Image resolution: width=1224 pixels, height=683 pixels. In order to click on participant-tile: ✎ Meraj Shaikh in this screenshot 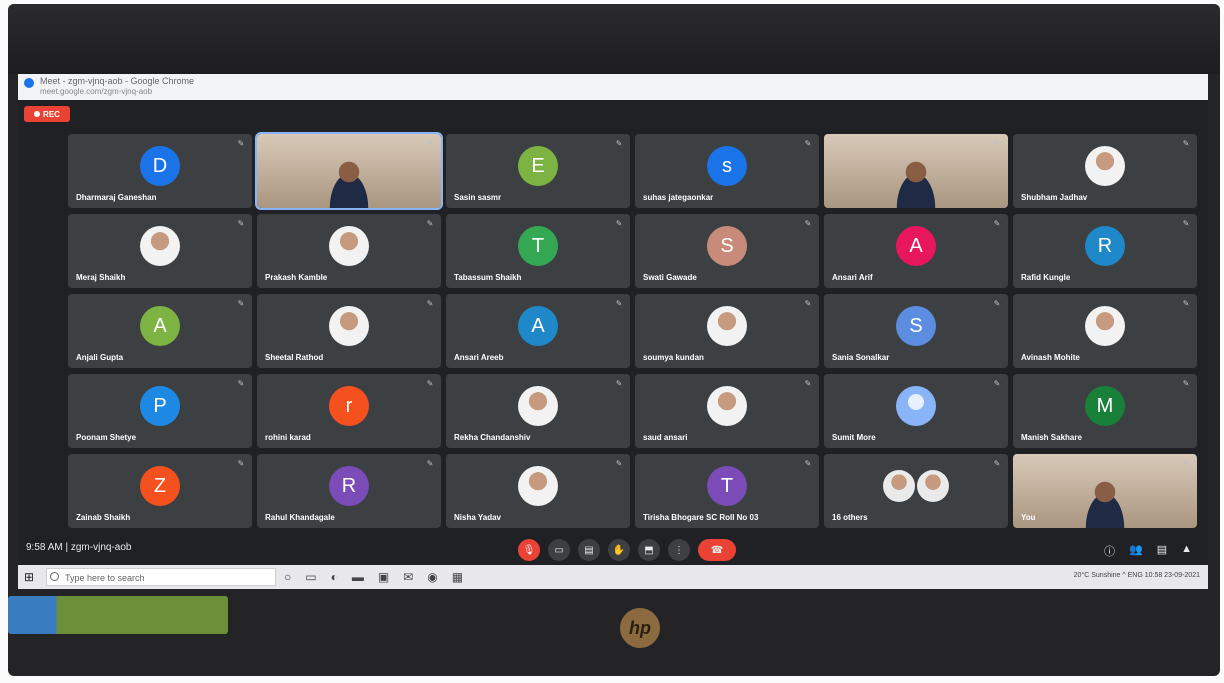, I will do `click(160, 251)`.